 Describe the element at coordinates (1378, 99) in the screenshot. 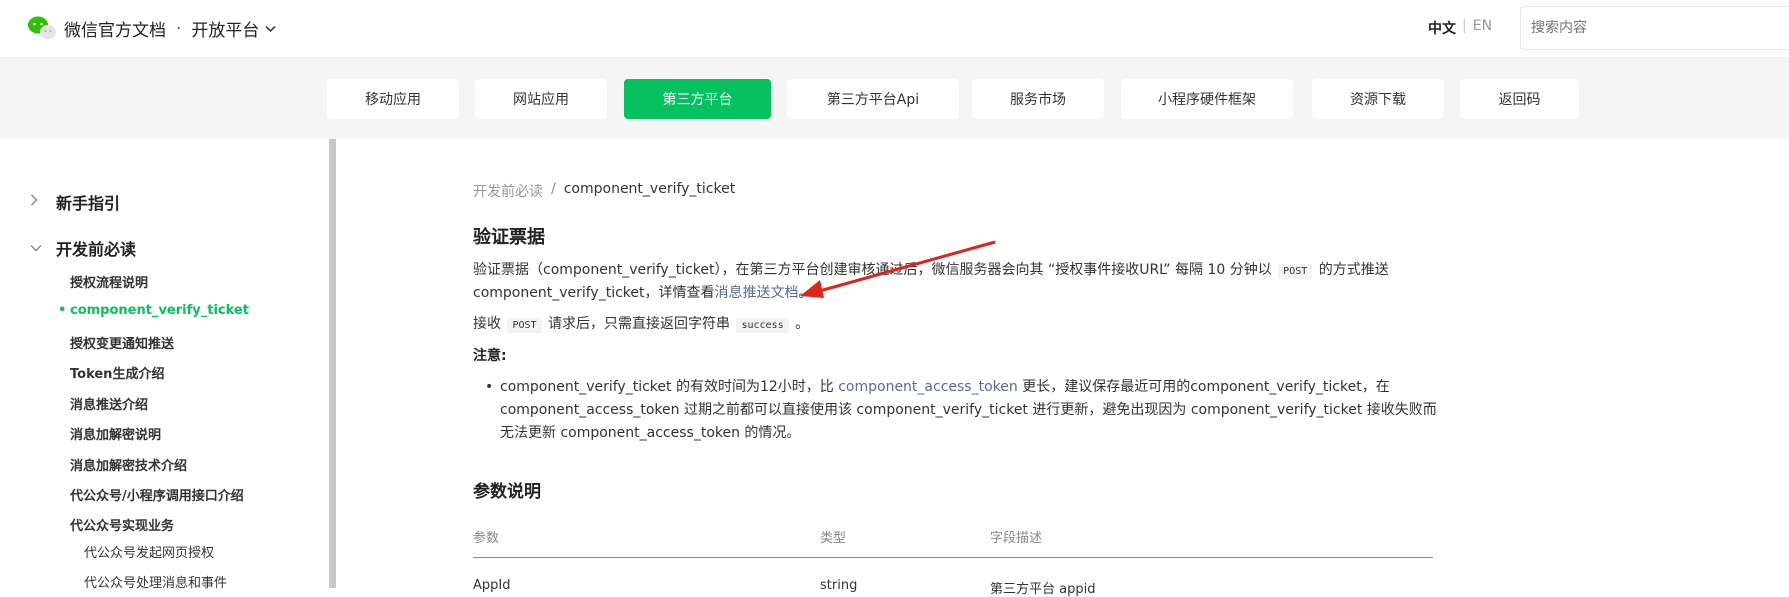

I see `nav-resource-download: 资源下载` at that location.